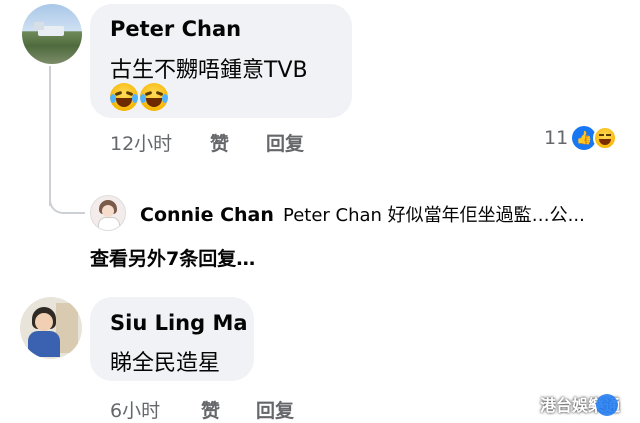 This screenshot has width=640, height=423. I want to click on siu-ling-ma-avatar, so click(51, 328).